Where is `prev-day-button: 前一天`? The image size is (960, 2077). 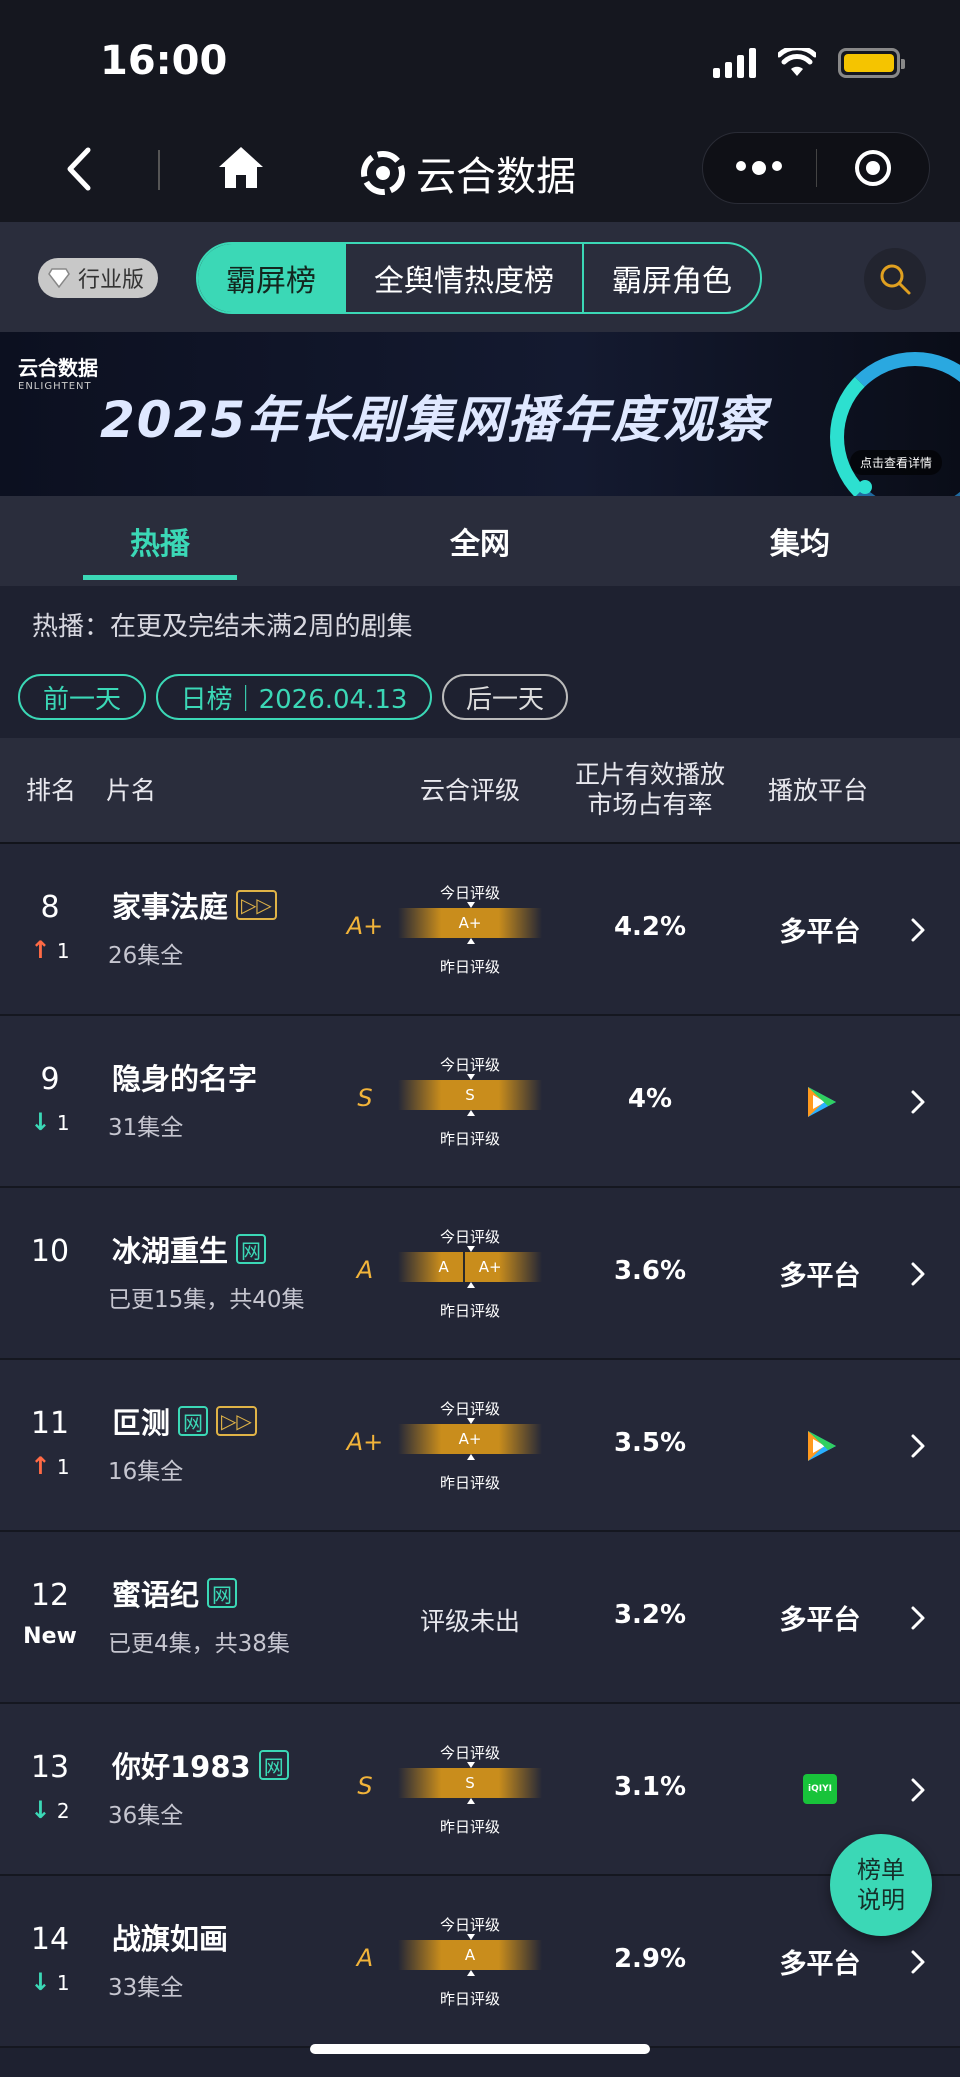 prev-day-button: 前一天 is located at coordinates (82, 697).